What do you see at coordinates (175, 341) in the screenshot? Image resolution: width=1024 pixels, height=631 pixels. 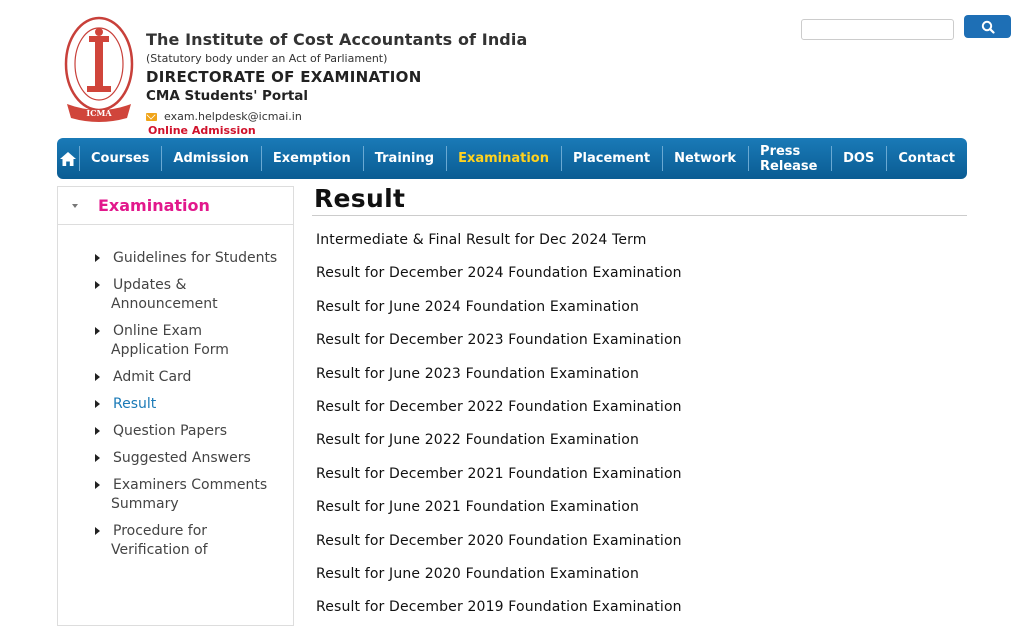 I see `sidebar-item-online-exam-form: Online Exam Application Form` at bounding box center [175, 341].